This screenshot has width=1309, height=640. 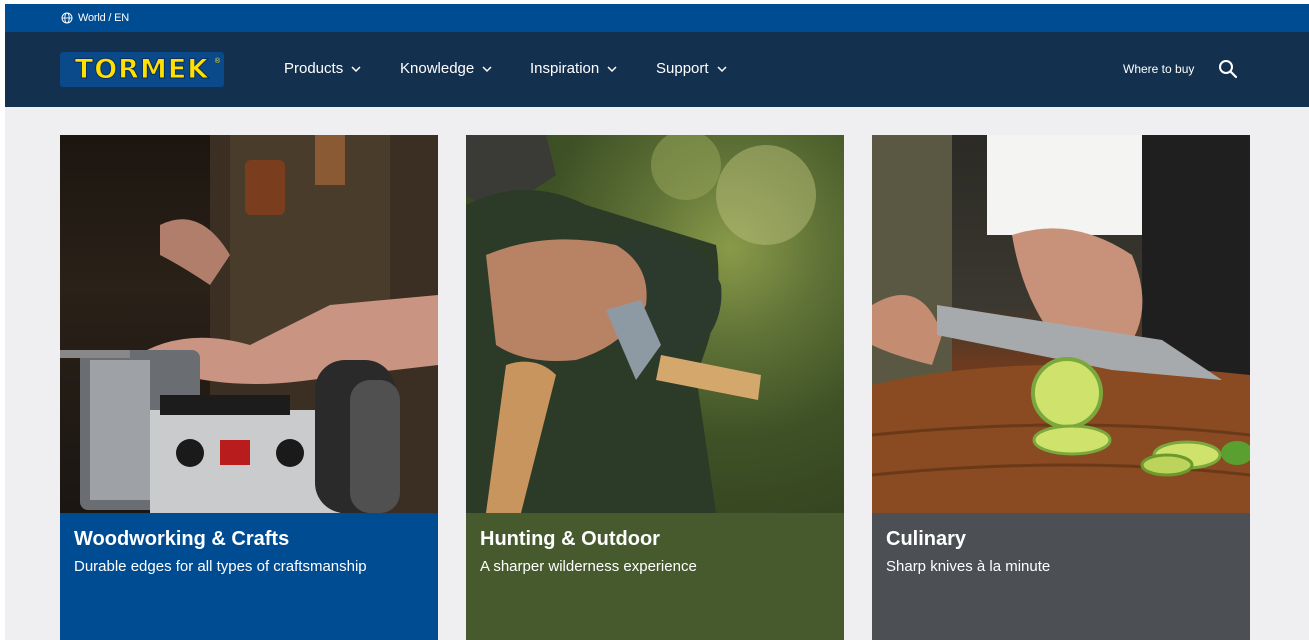 What do you see at coordinates (1228, 69) in the screenshot?
I see `search-icon` at bounding box center [1228, 69].